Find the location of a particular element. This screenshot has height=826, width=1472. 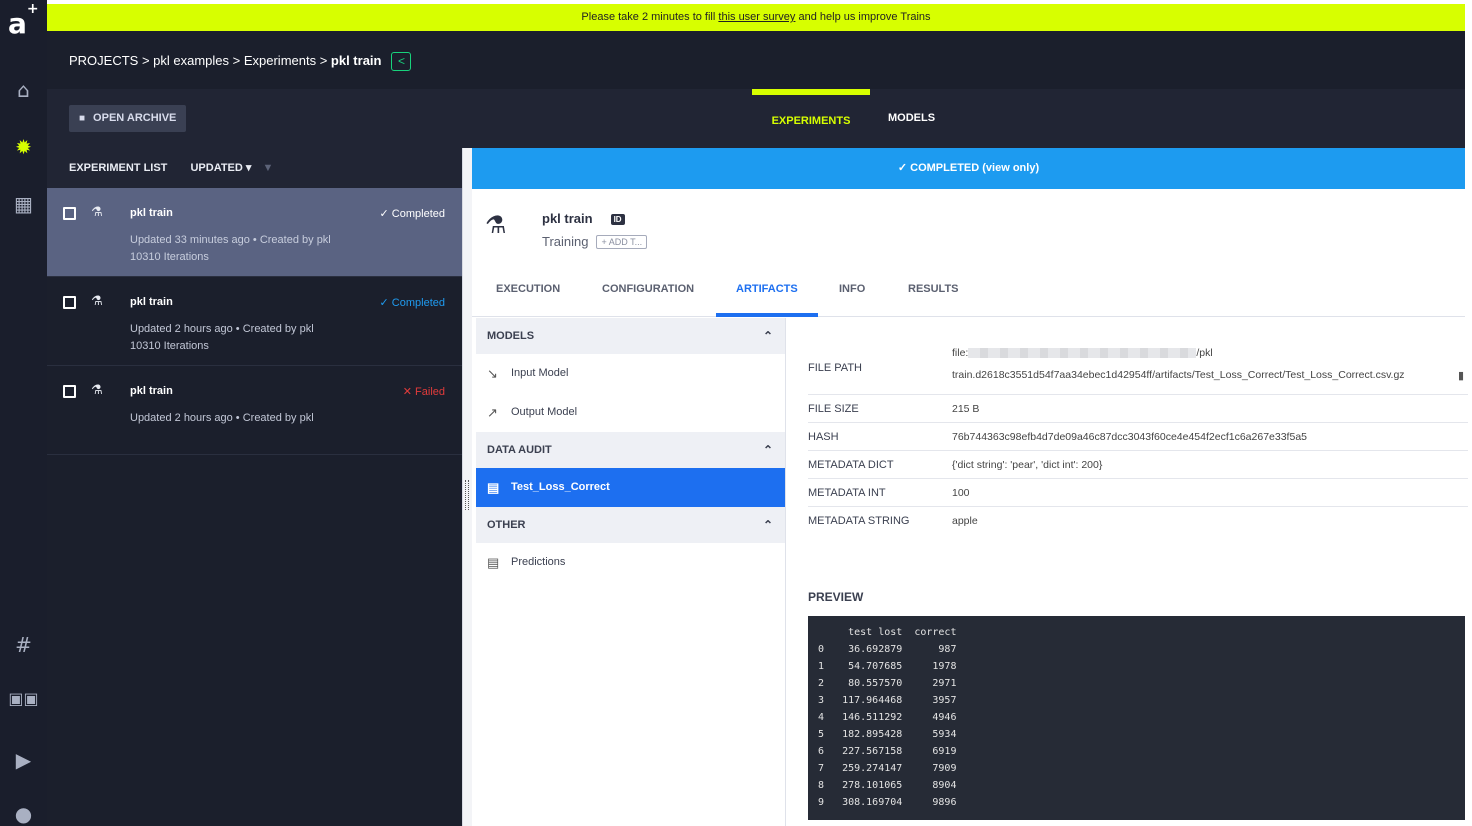

preview-title: PREVIEW is located at coordinates (836, 597).